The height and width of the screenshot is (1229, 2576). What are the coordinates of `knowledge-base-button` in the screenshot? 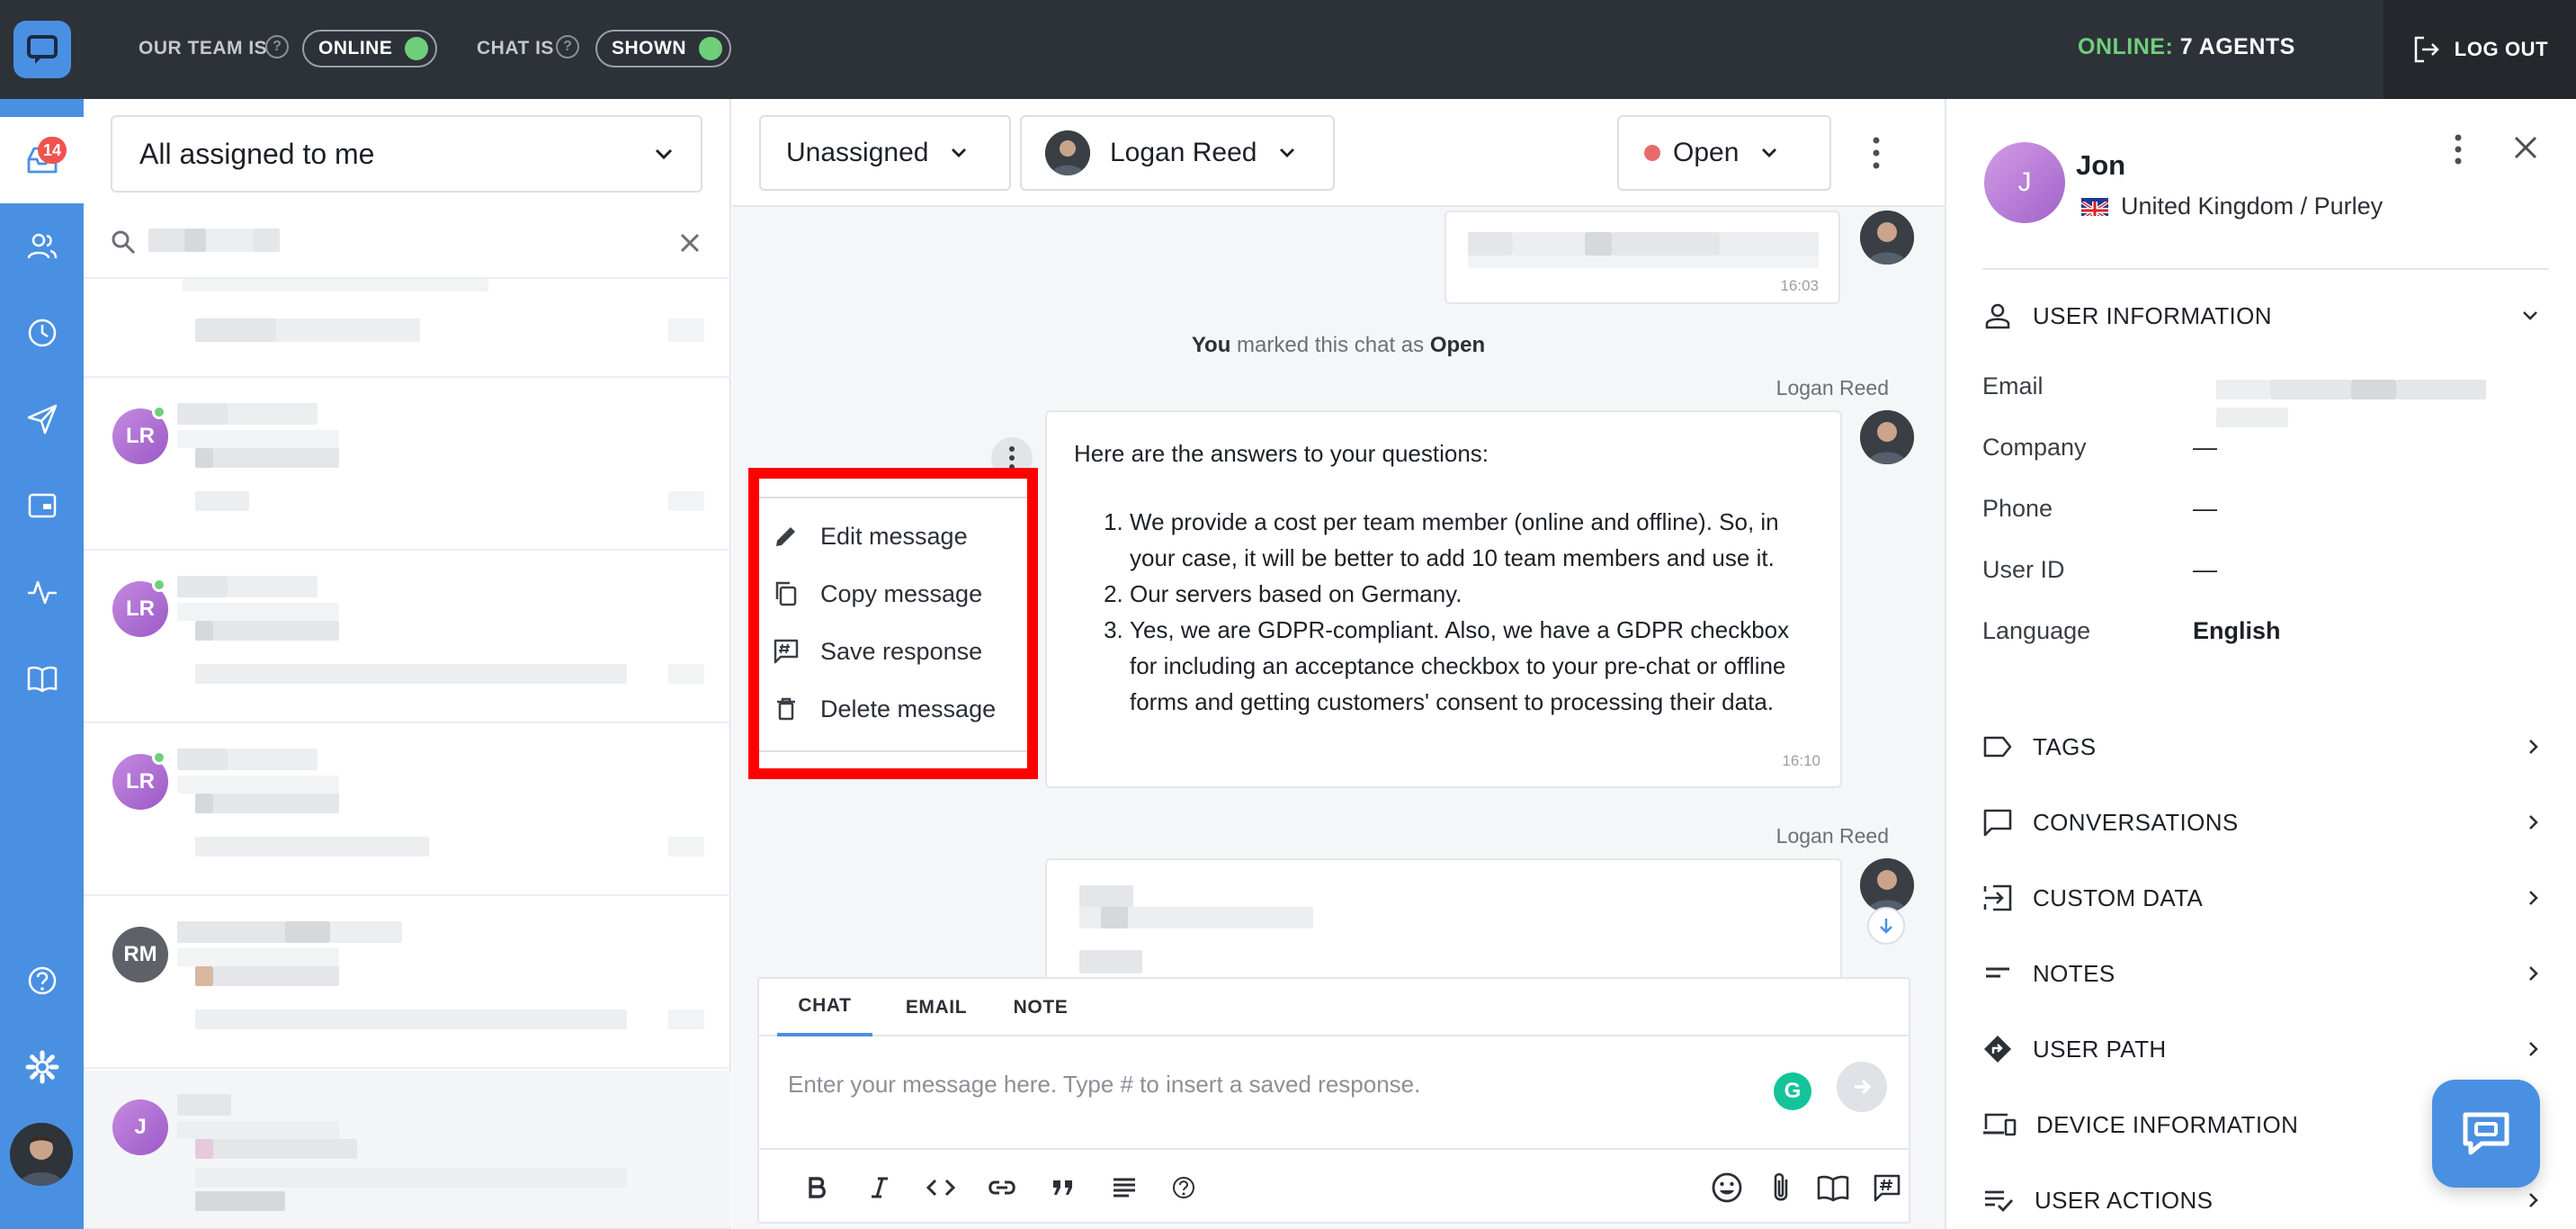 It's located at (1833, 1187).